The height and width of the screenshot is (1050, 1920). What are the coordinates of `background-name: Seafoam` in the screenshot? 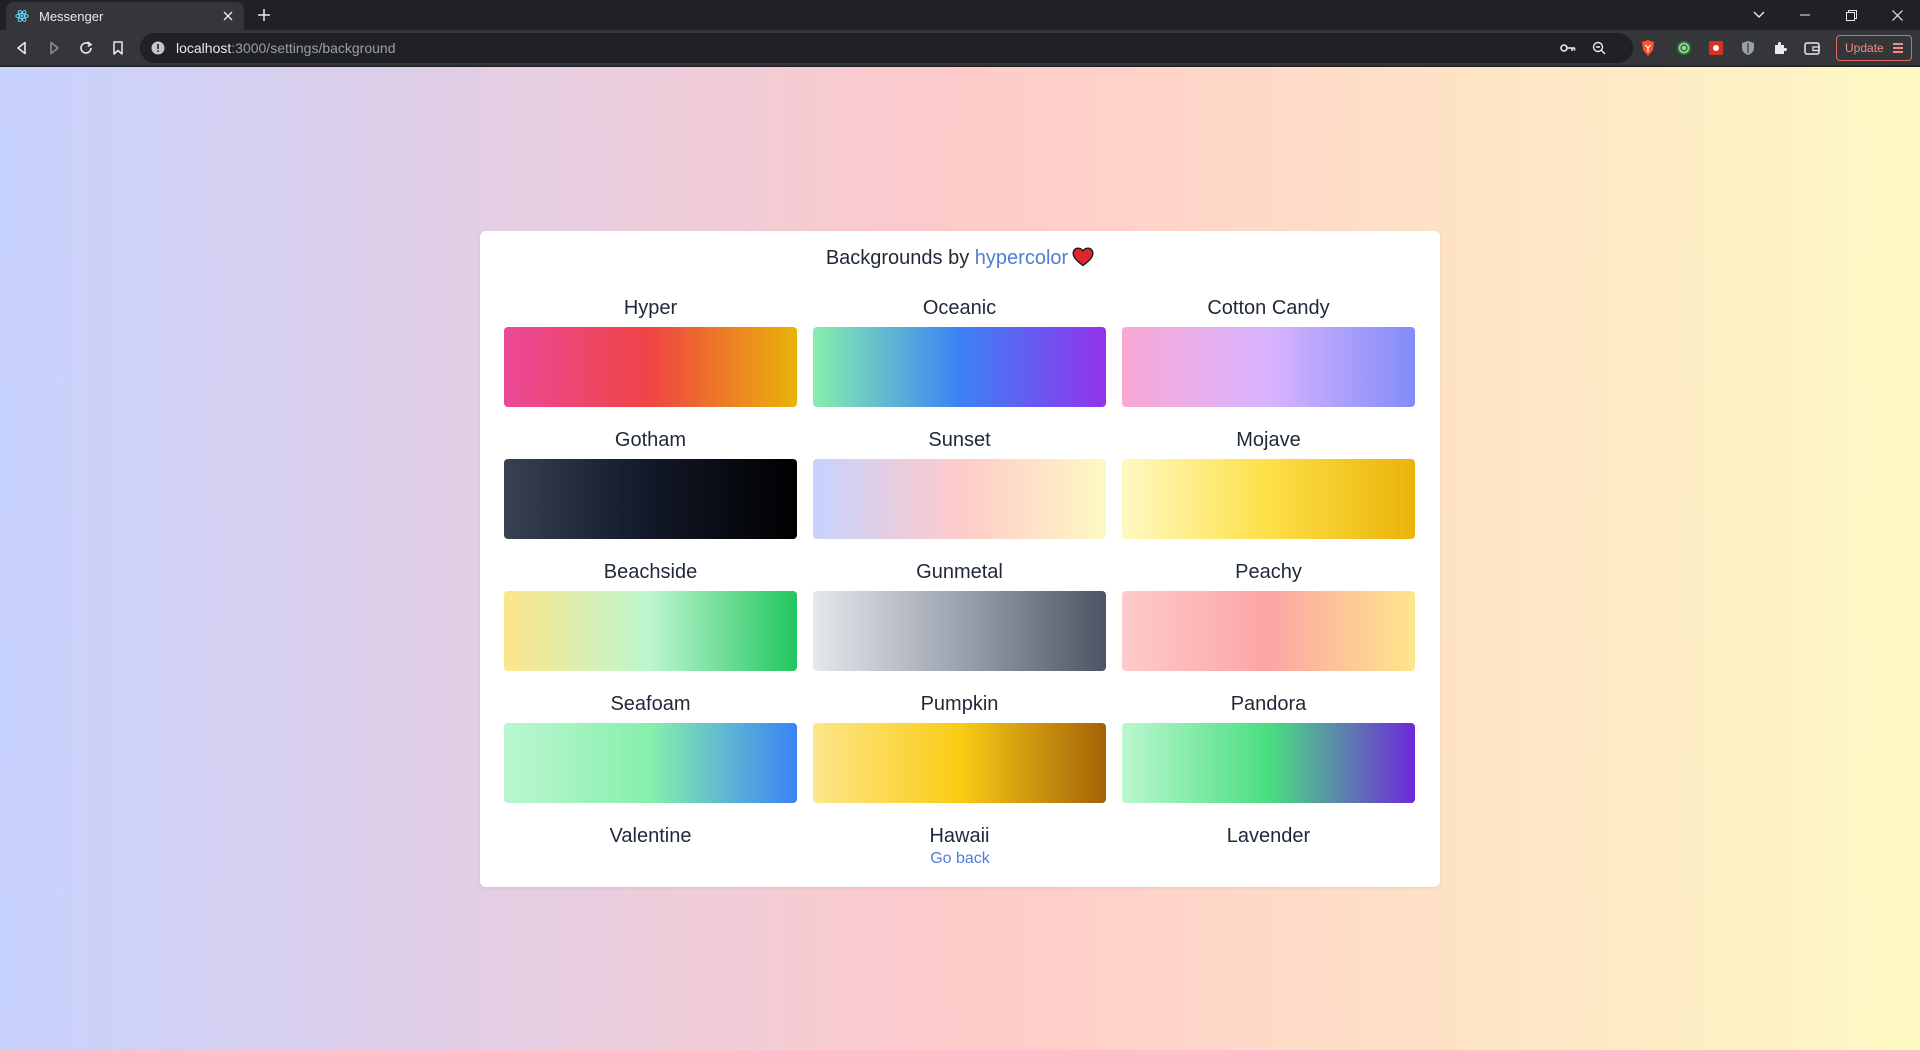 It's located at (650, 703).